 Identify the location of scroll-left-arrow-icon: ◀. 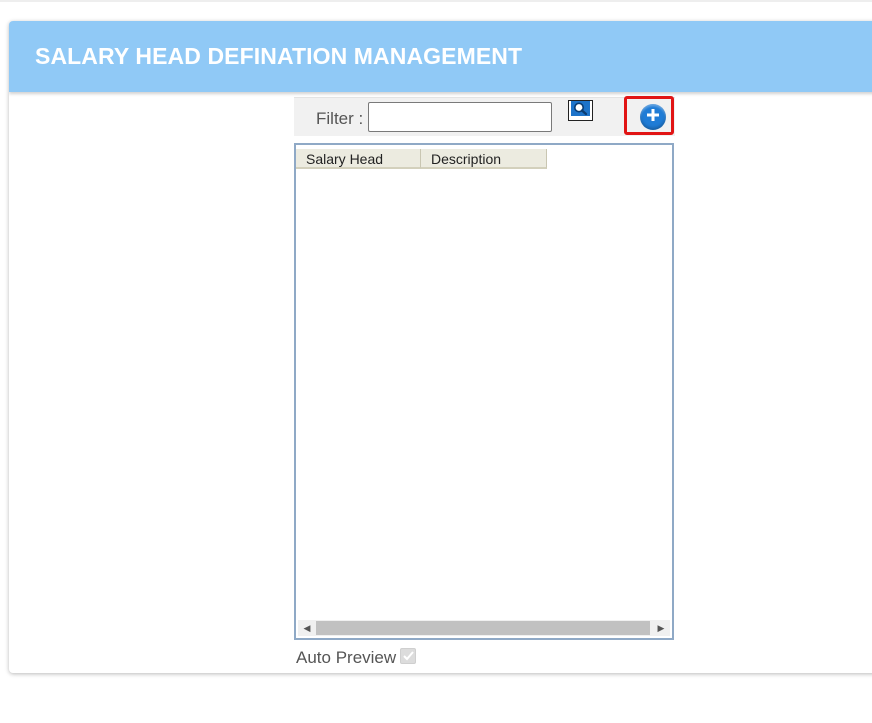
(307, 628).